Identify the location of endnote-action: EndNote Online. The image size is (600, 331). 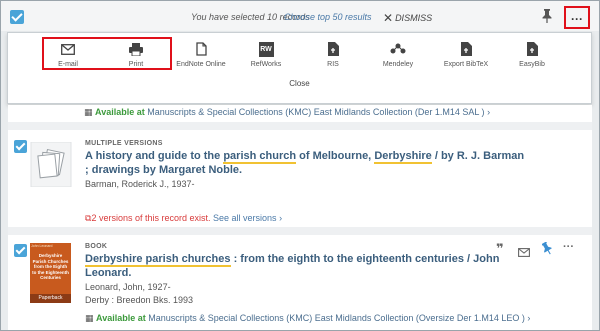
(201, 54).